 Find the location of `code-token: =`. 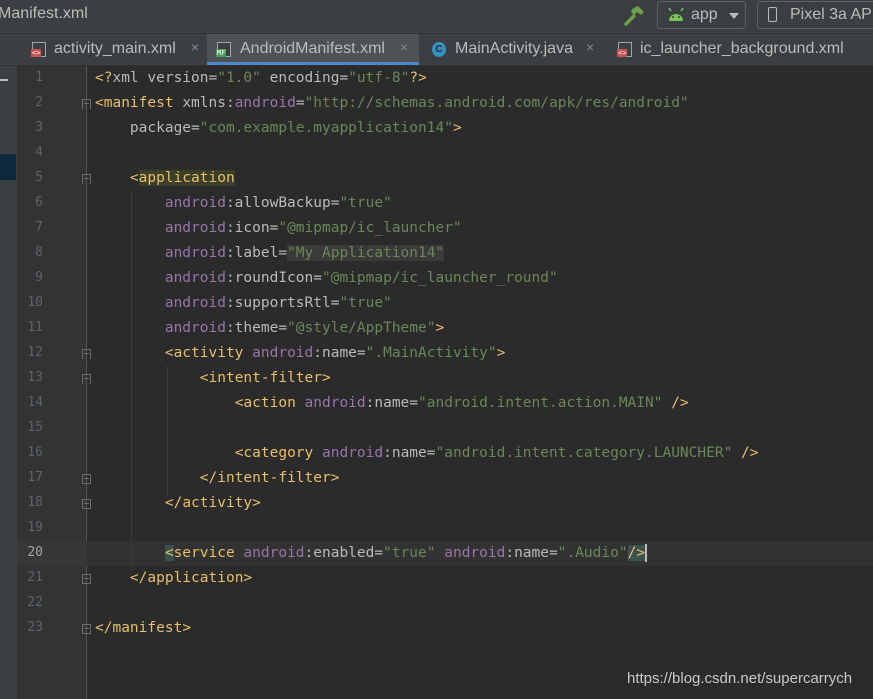

code-token: = is located at coordinates (300, 103).